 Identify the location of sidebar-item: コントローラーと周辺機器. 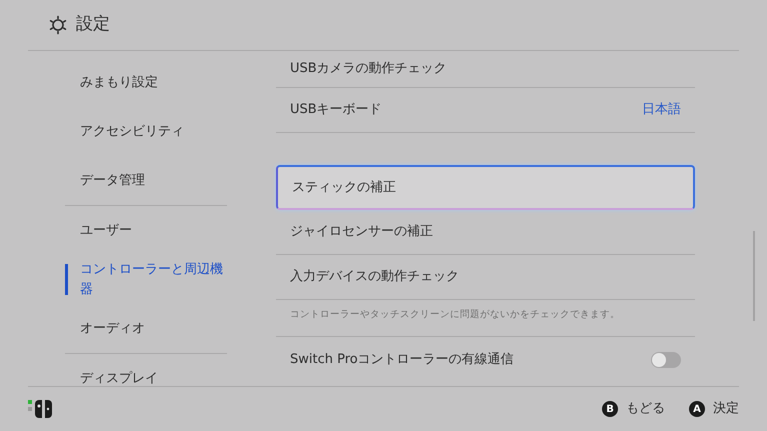
(146, 279).